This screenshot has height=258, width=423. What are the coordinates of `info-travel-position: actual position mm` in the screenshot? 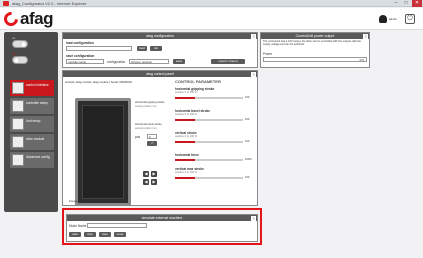 It's located at (146, 128).